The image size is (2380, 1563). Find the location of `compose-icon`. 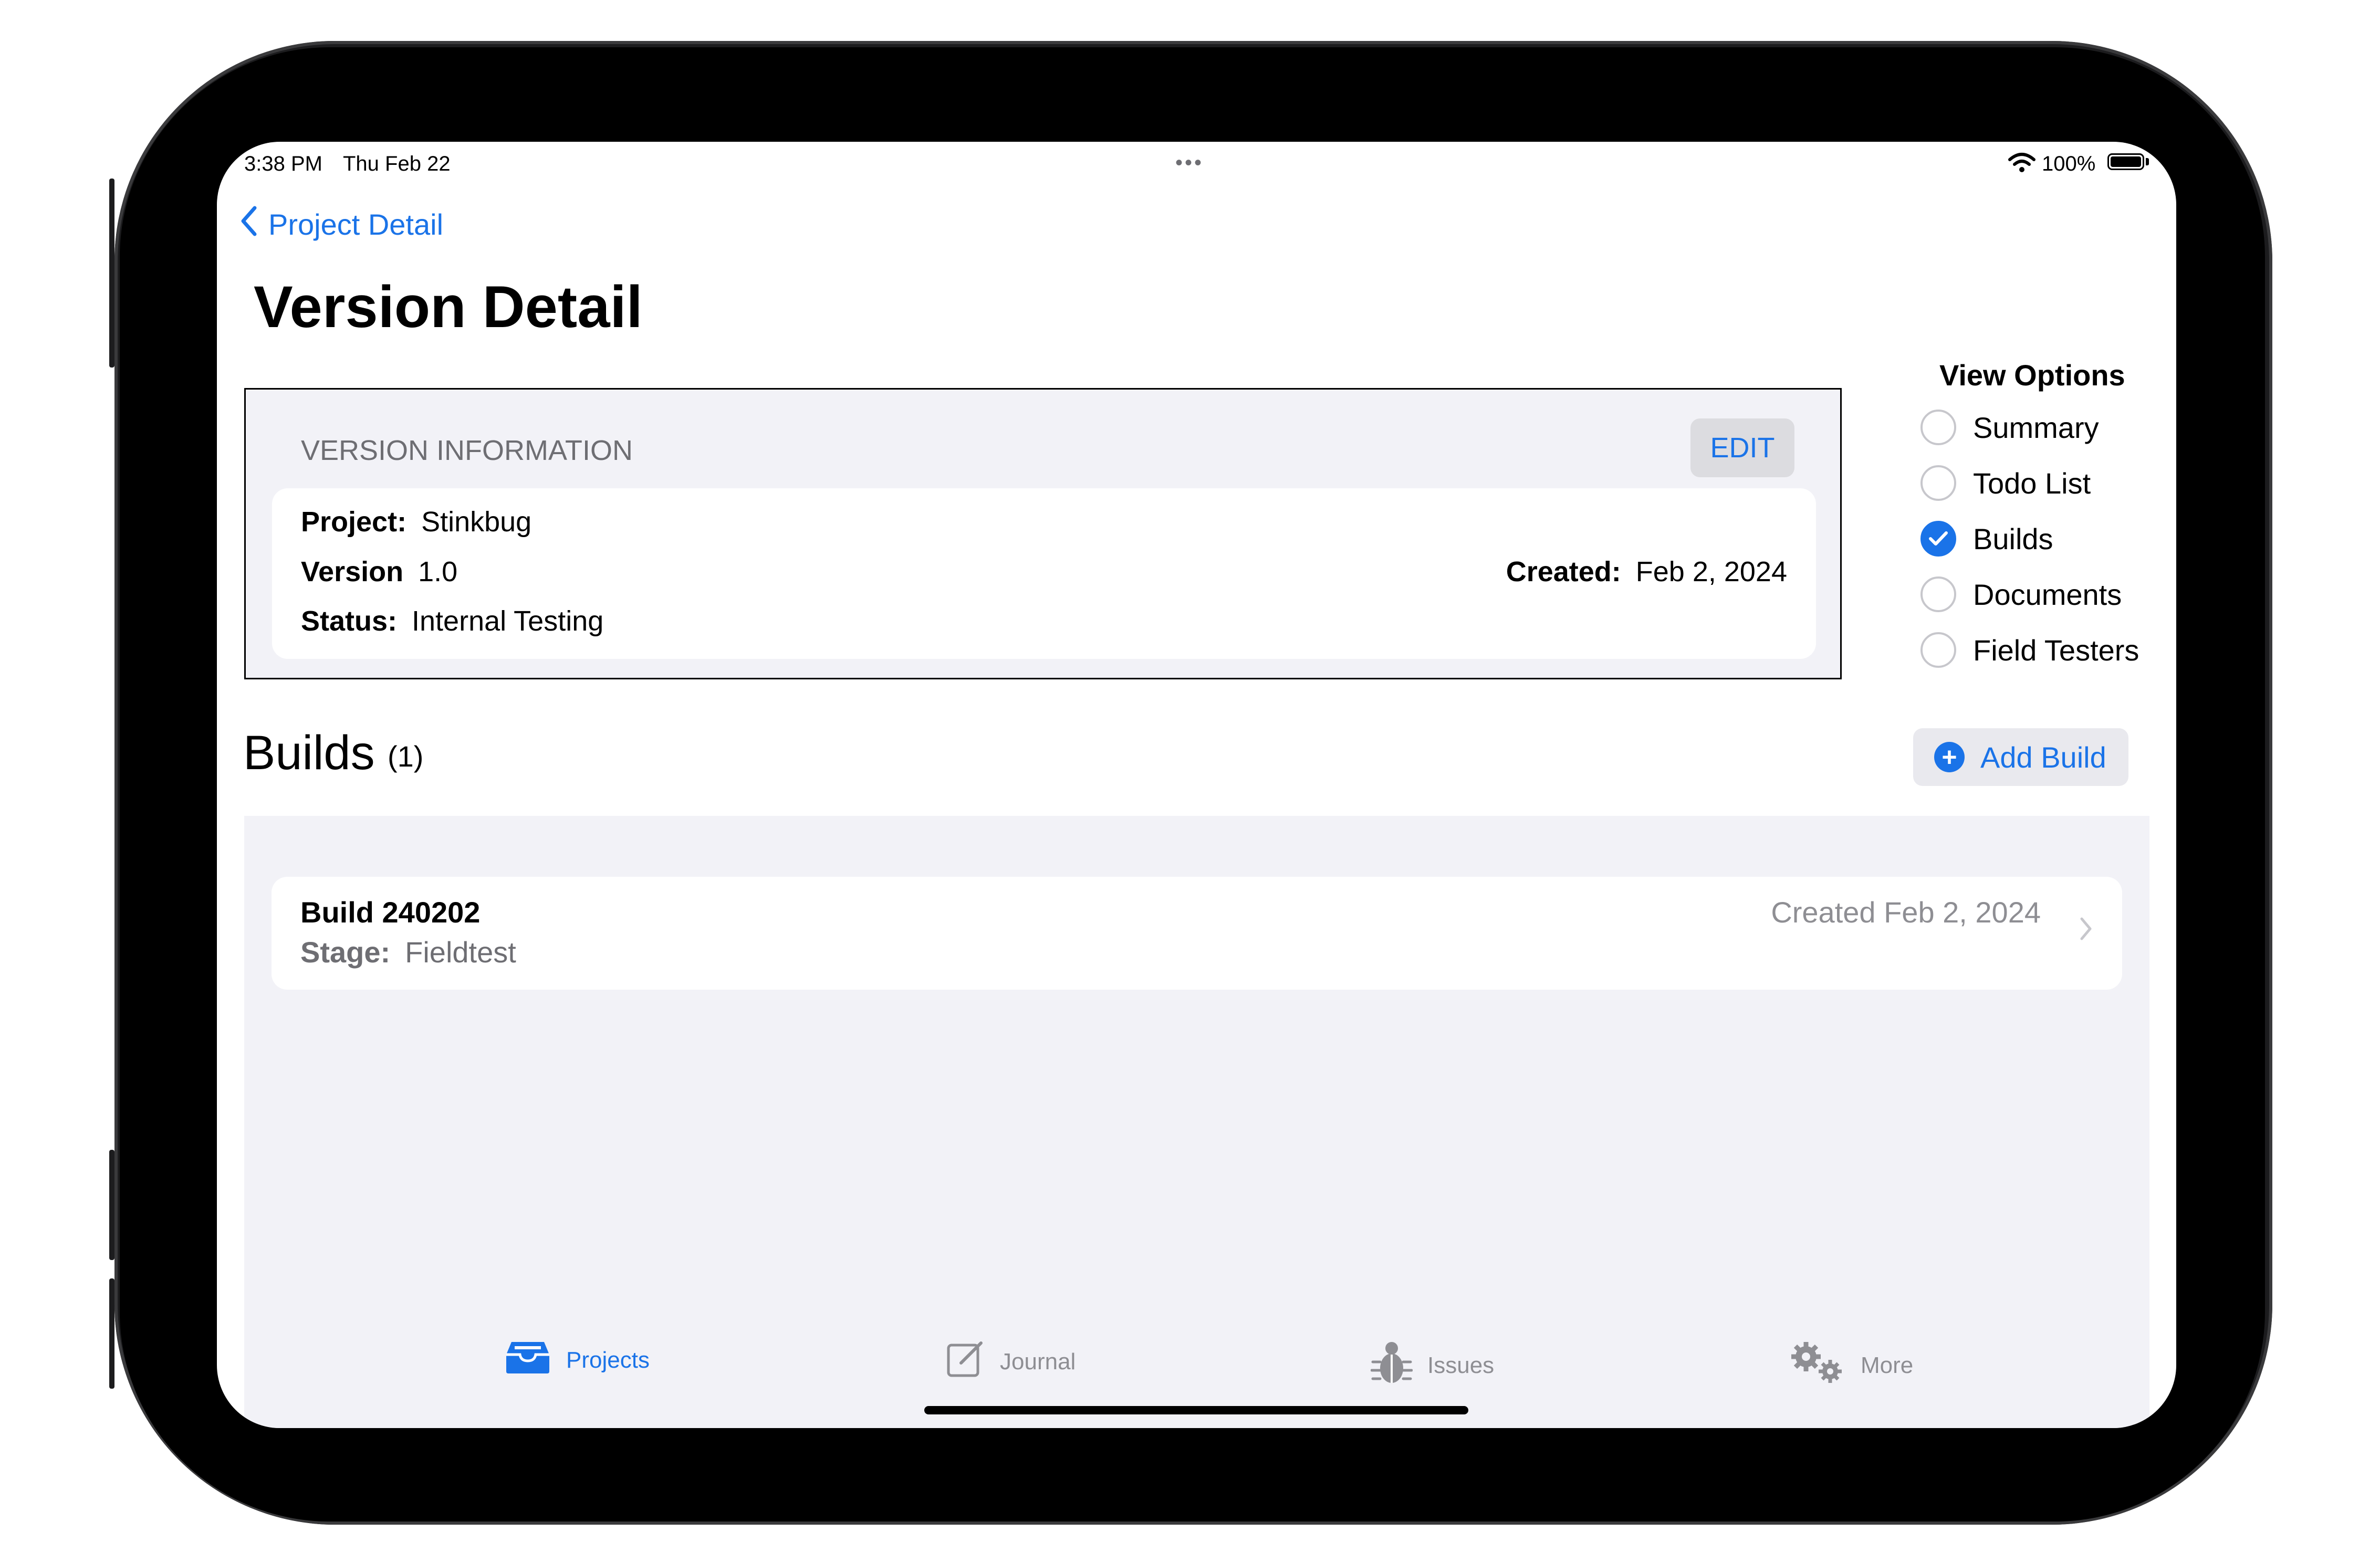

compose-icon is located at coordinates (965, 1361).